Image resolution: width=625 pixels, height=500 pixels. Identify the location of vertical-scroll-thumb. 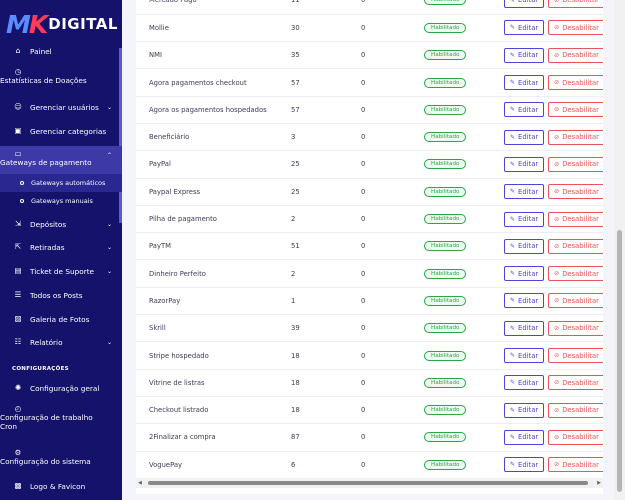
(619, 361).